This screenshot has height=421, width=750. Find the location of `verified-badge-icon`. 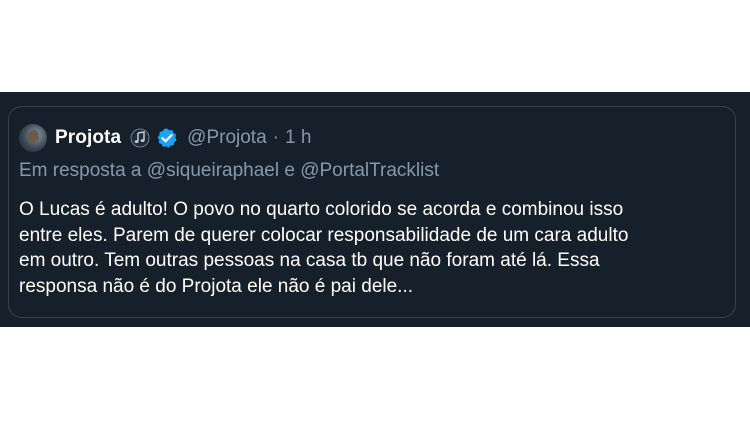

verified-badge-icon is located at coordinates (167, 138).